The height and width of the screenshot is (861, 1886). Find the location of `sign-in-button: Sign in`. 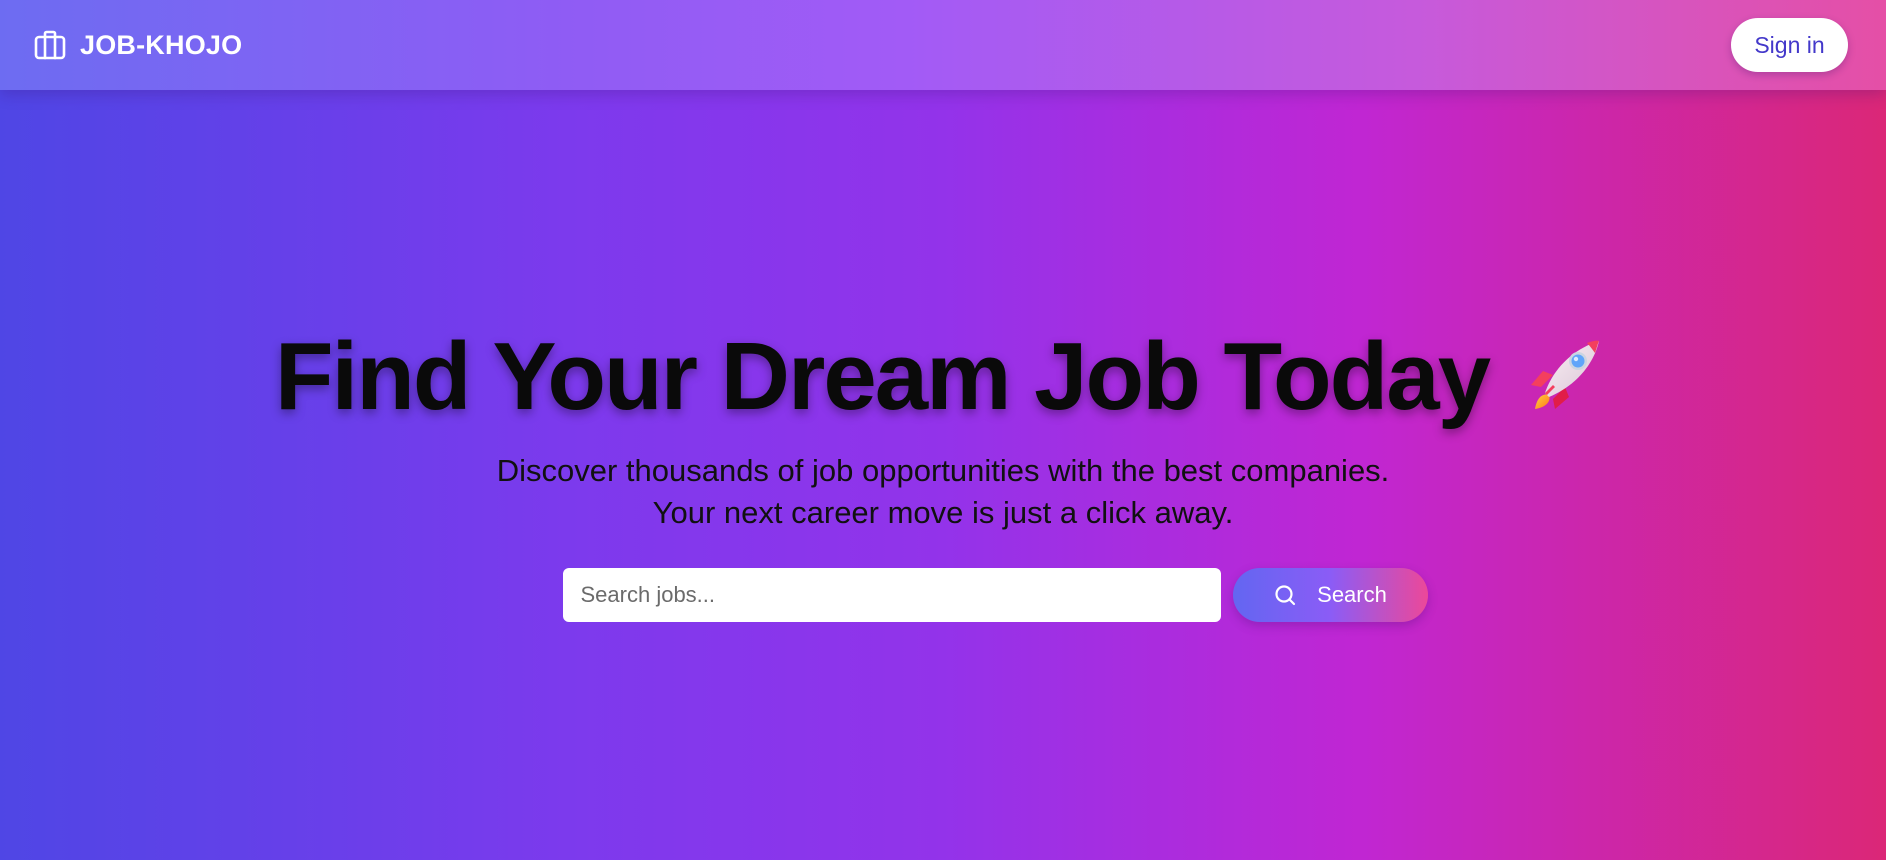

sign-in-button: Sign in is located at coordinates (1789, 45).